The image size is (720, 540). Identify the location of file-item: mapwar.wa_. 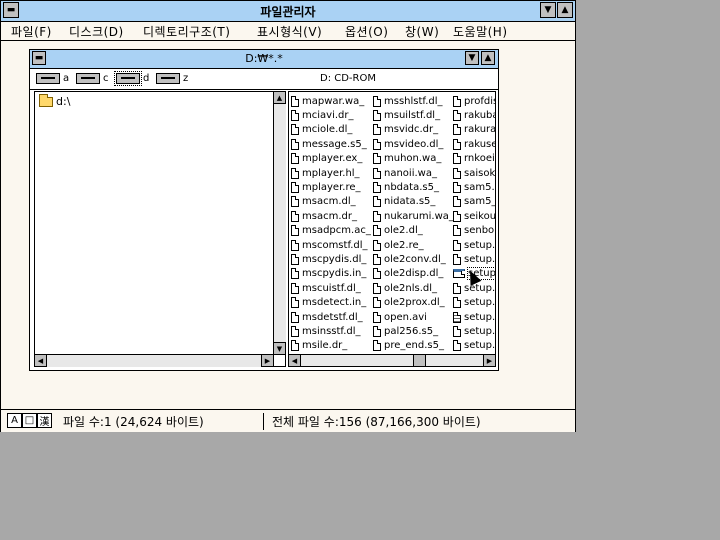
(327, 101).